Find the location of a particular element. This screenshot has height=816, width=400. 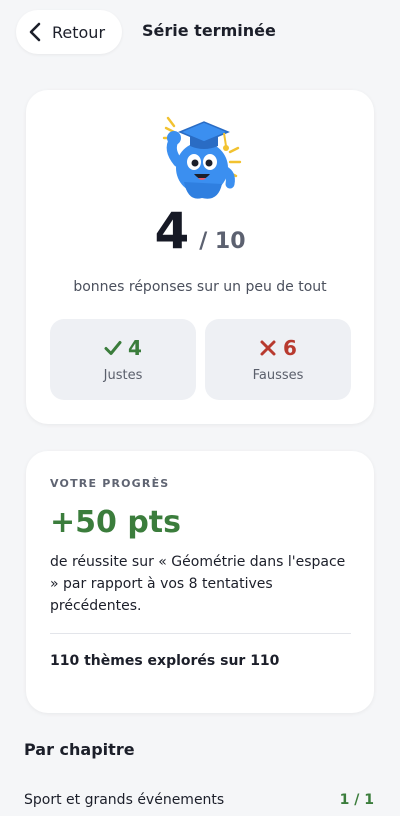

wrong-count-row: 6 is located at coordinates (278, 348).